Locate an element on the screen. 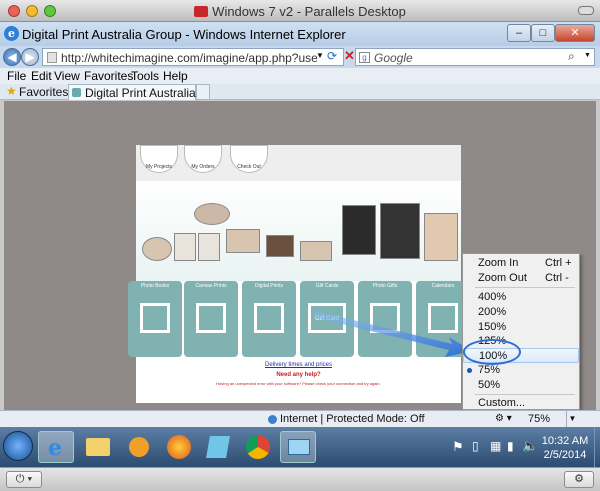  selected-radio-icon is located at coordinates (469, 370).